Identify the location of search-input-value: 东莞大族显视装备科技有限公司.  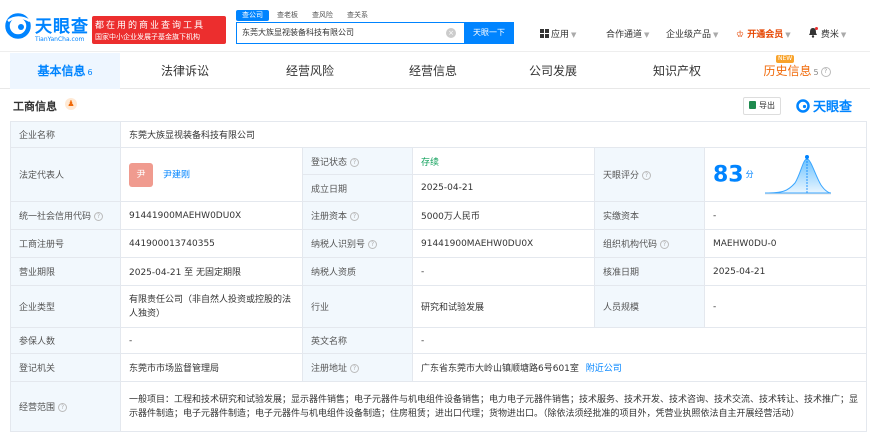
(298, 32).